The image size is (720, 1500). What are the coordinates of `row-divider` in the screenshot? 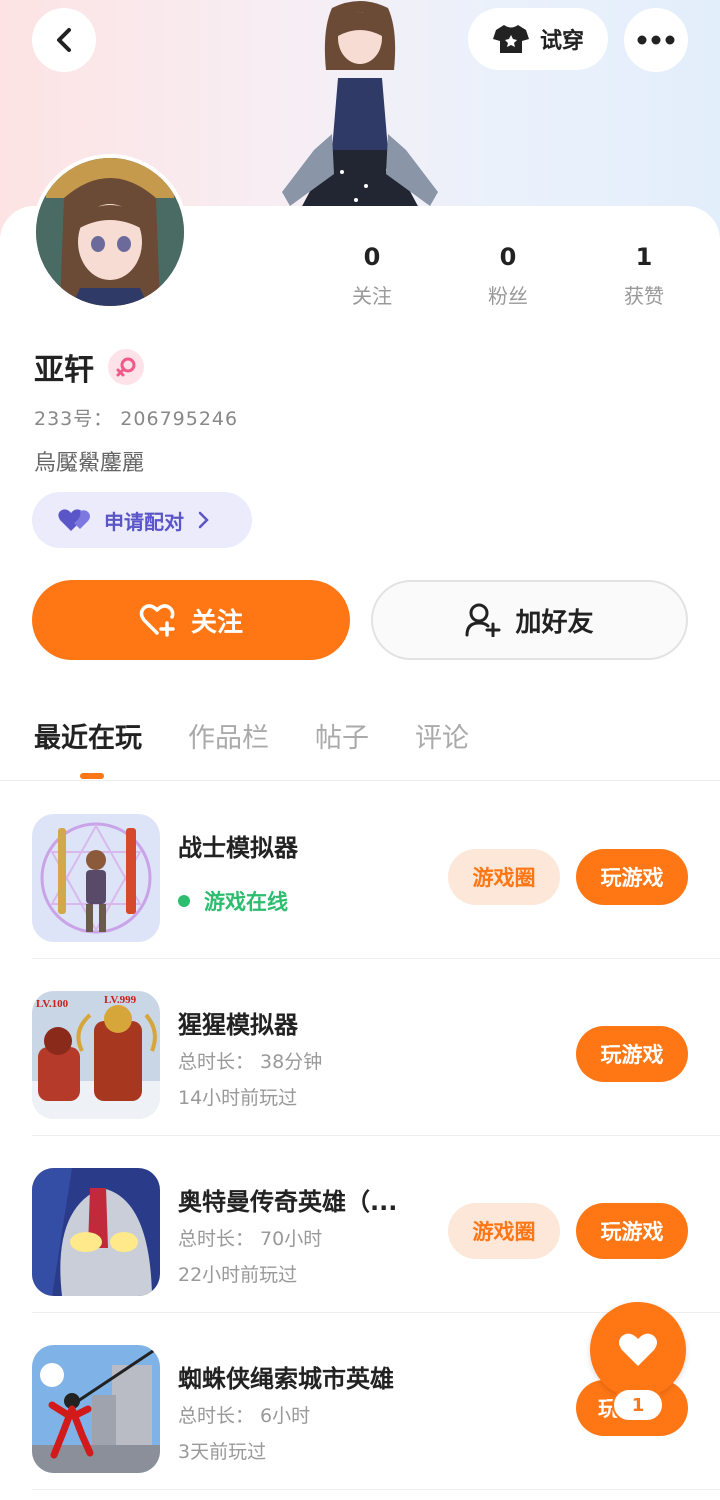 It's located at (376, 1489).